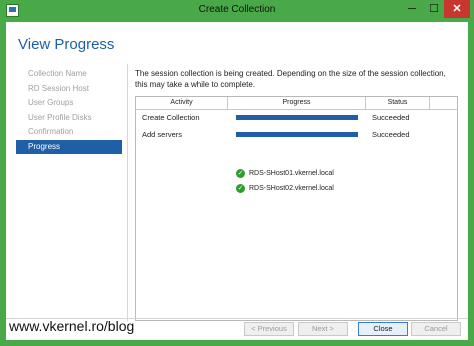 The height and width of the screenshot is (346, 474). What do you see at coordinates (291, 173) in the screenshot?
I see `server-name: RDS-SHost01.vkernel.local` at bounding box center [291, 173].